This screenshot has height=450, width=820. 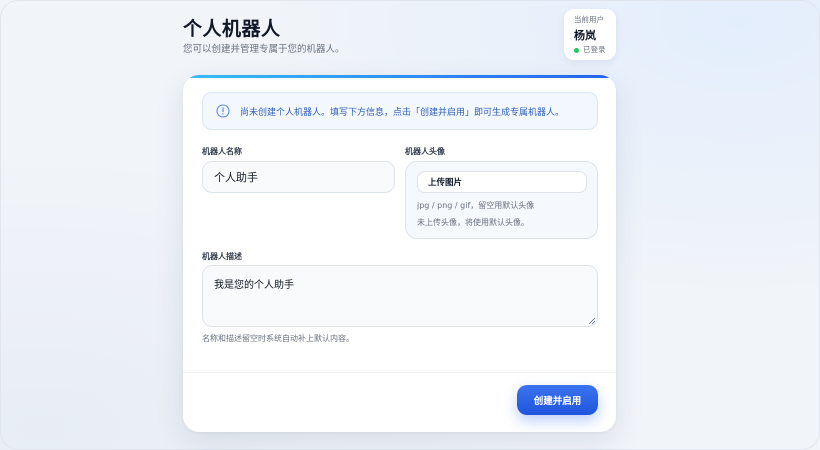 I want to click on card-accent-bar, so click(x=399, y=76).